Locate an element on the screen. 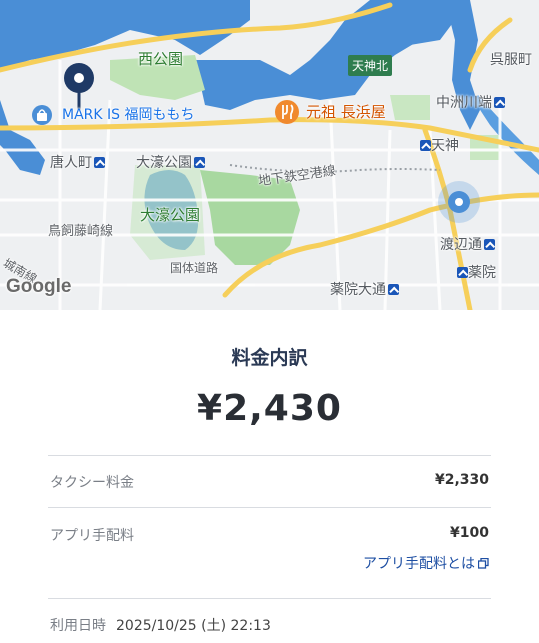  map-label-tenjin: 天神 is located at coordinates (438, 146).